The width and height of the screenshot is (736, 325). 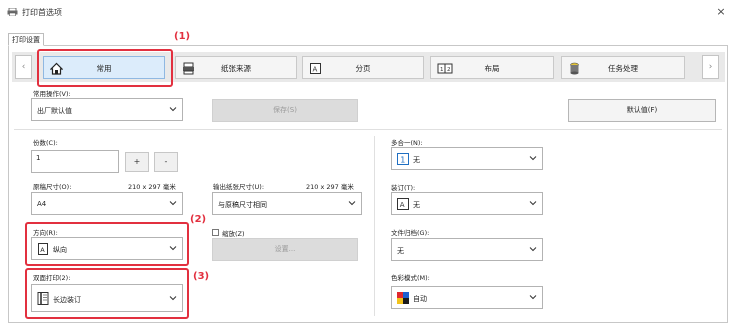 I want to click on copies-input: 1, so click(x=75, y=161).